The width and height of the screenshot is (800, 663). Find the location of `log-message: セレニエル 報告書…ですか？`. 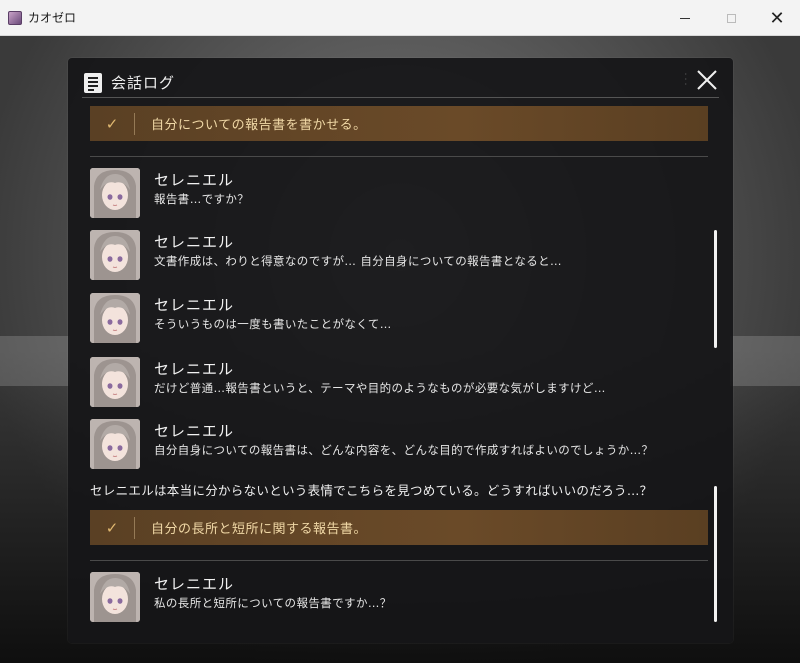

log-message: セレニエル 報告書…ですか？ is located at coordinates (400, 194).